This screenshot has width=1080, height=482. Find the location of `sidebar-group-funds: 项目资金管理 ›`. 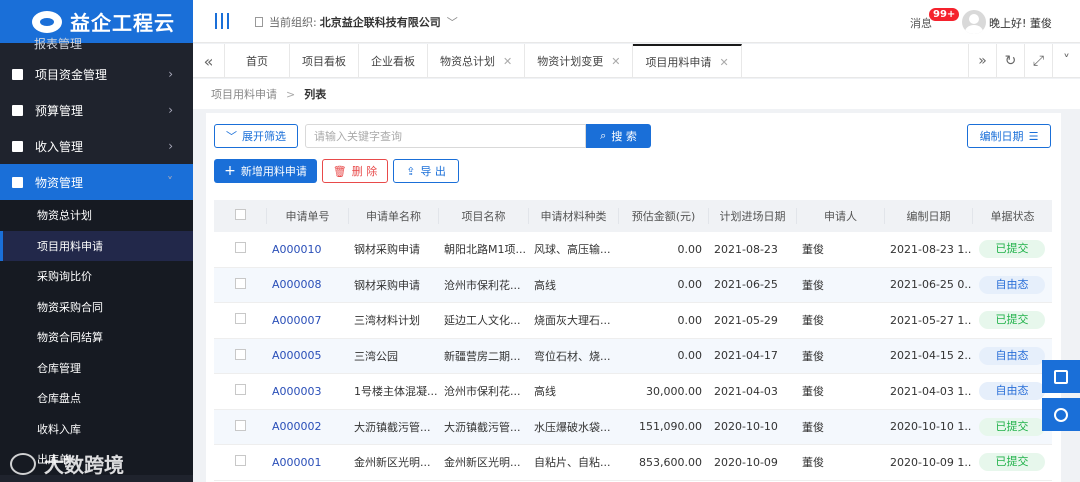

sidebar-group-funds: 项目资金管理 › is located at coordinates (96, 74).